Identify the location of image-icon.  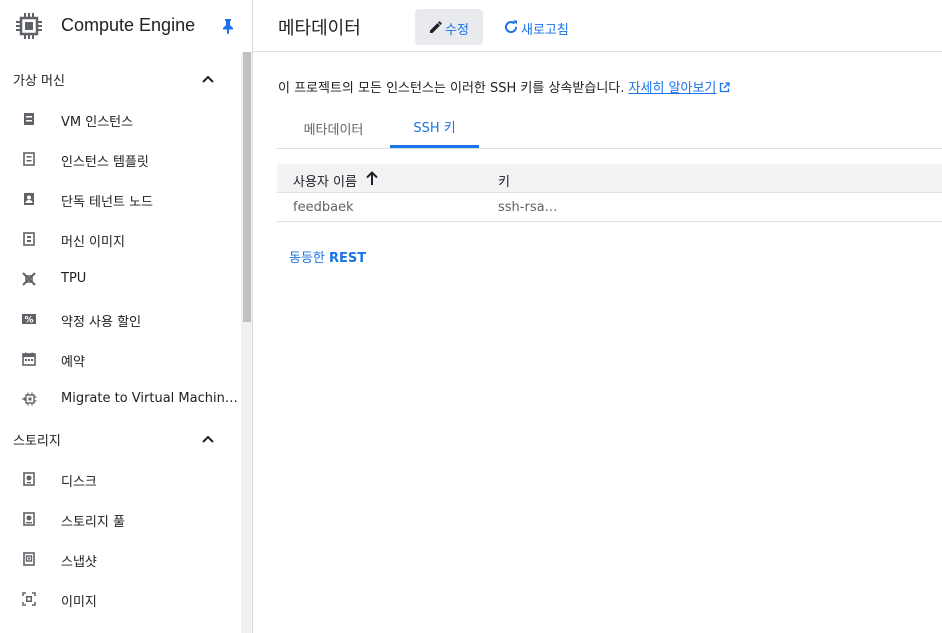
(29, 599).